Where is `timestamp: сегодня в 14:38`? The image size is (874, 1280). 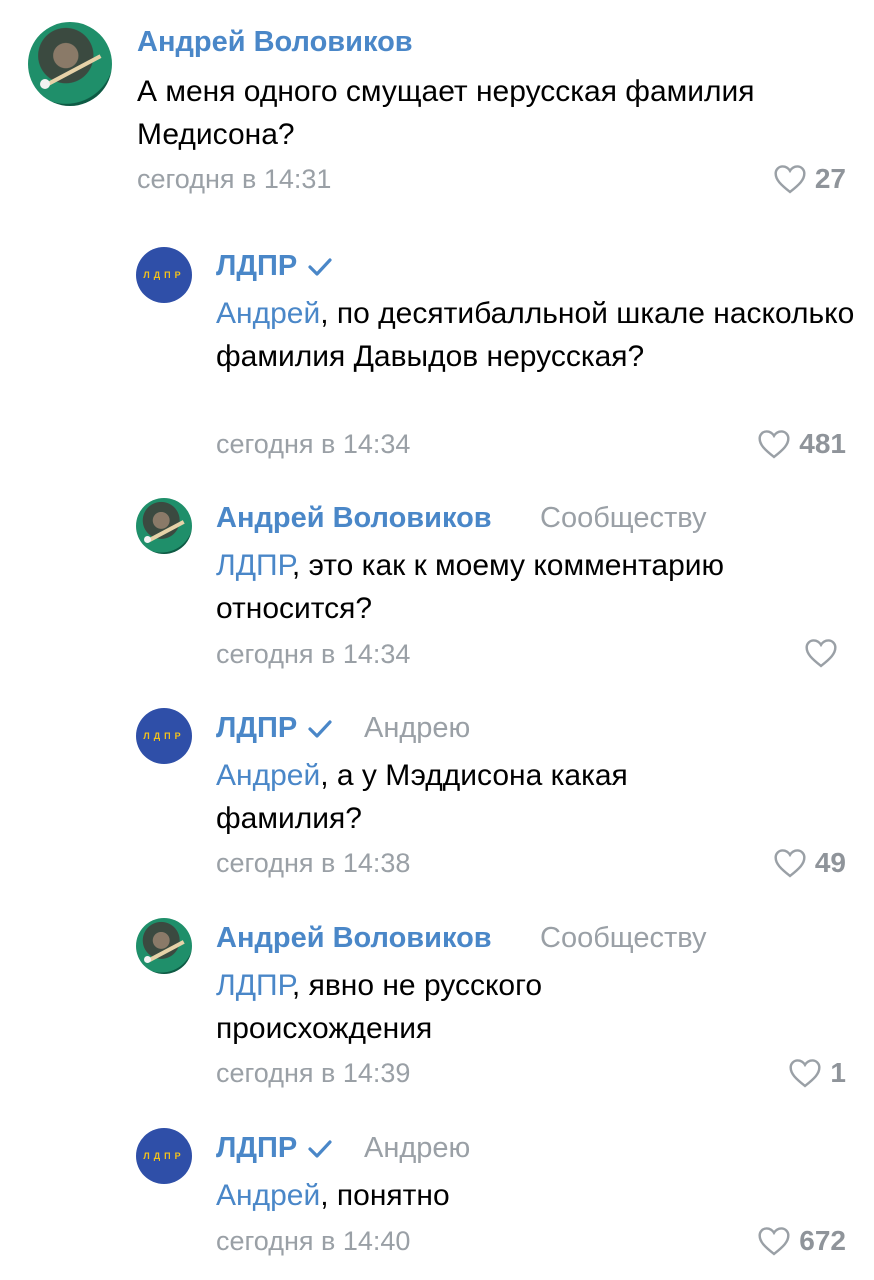
timestamp: сегодня в 14:38 is located at coordinates (313, 863).